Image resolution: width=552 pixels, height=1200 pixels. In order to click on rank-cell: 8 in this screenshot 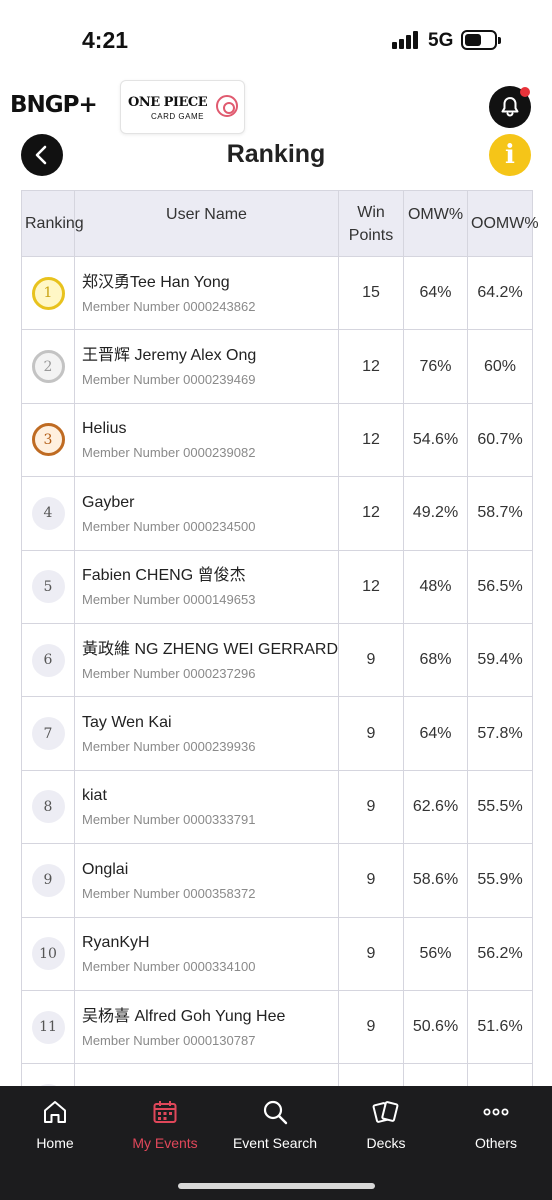, I will do `click(48, 807)`.